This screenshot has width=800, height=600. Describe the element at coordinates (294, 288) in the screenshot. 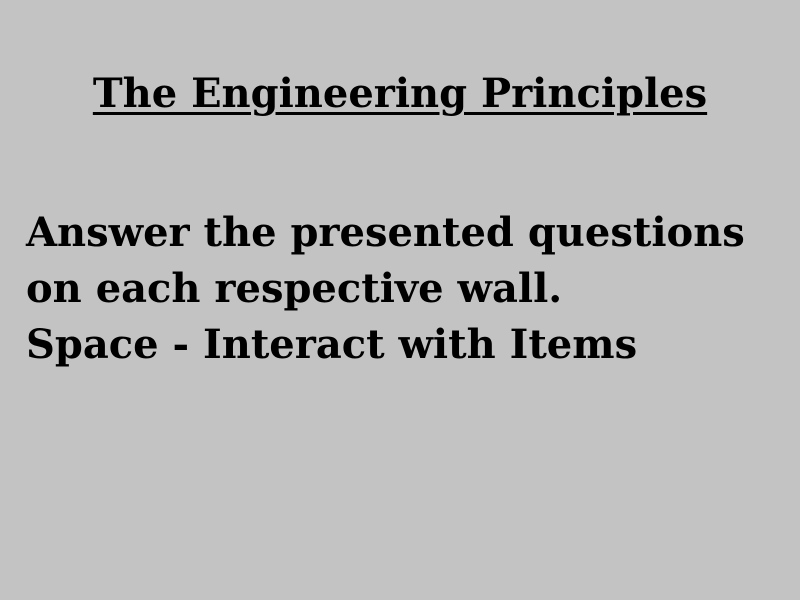

I see `instruction-line-2: on each respective wall.` at that location.